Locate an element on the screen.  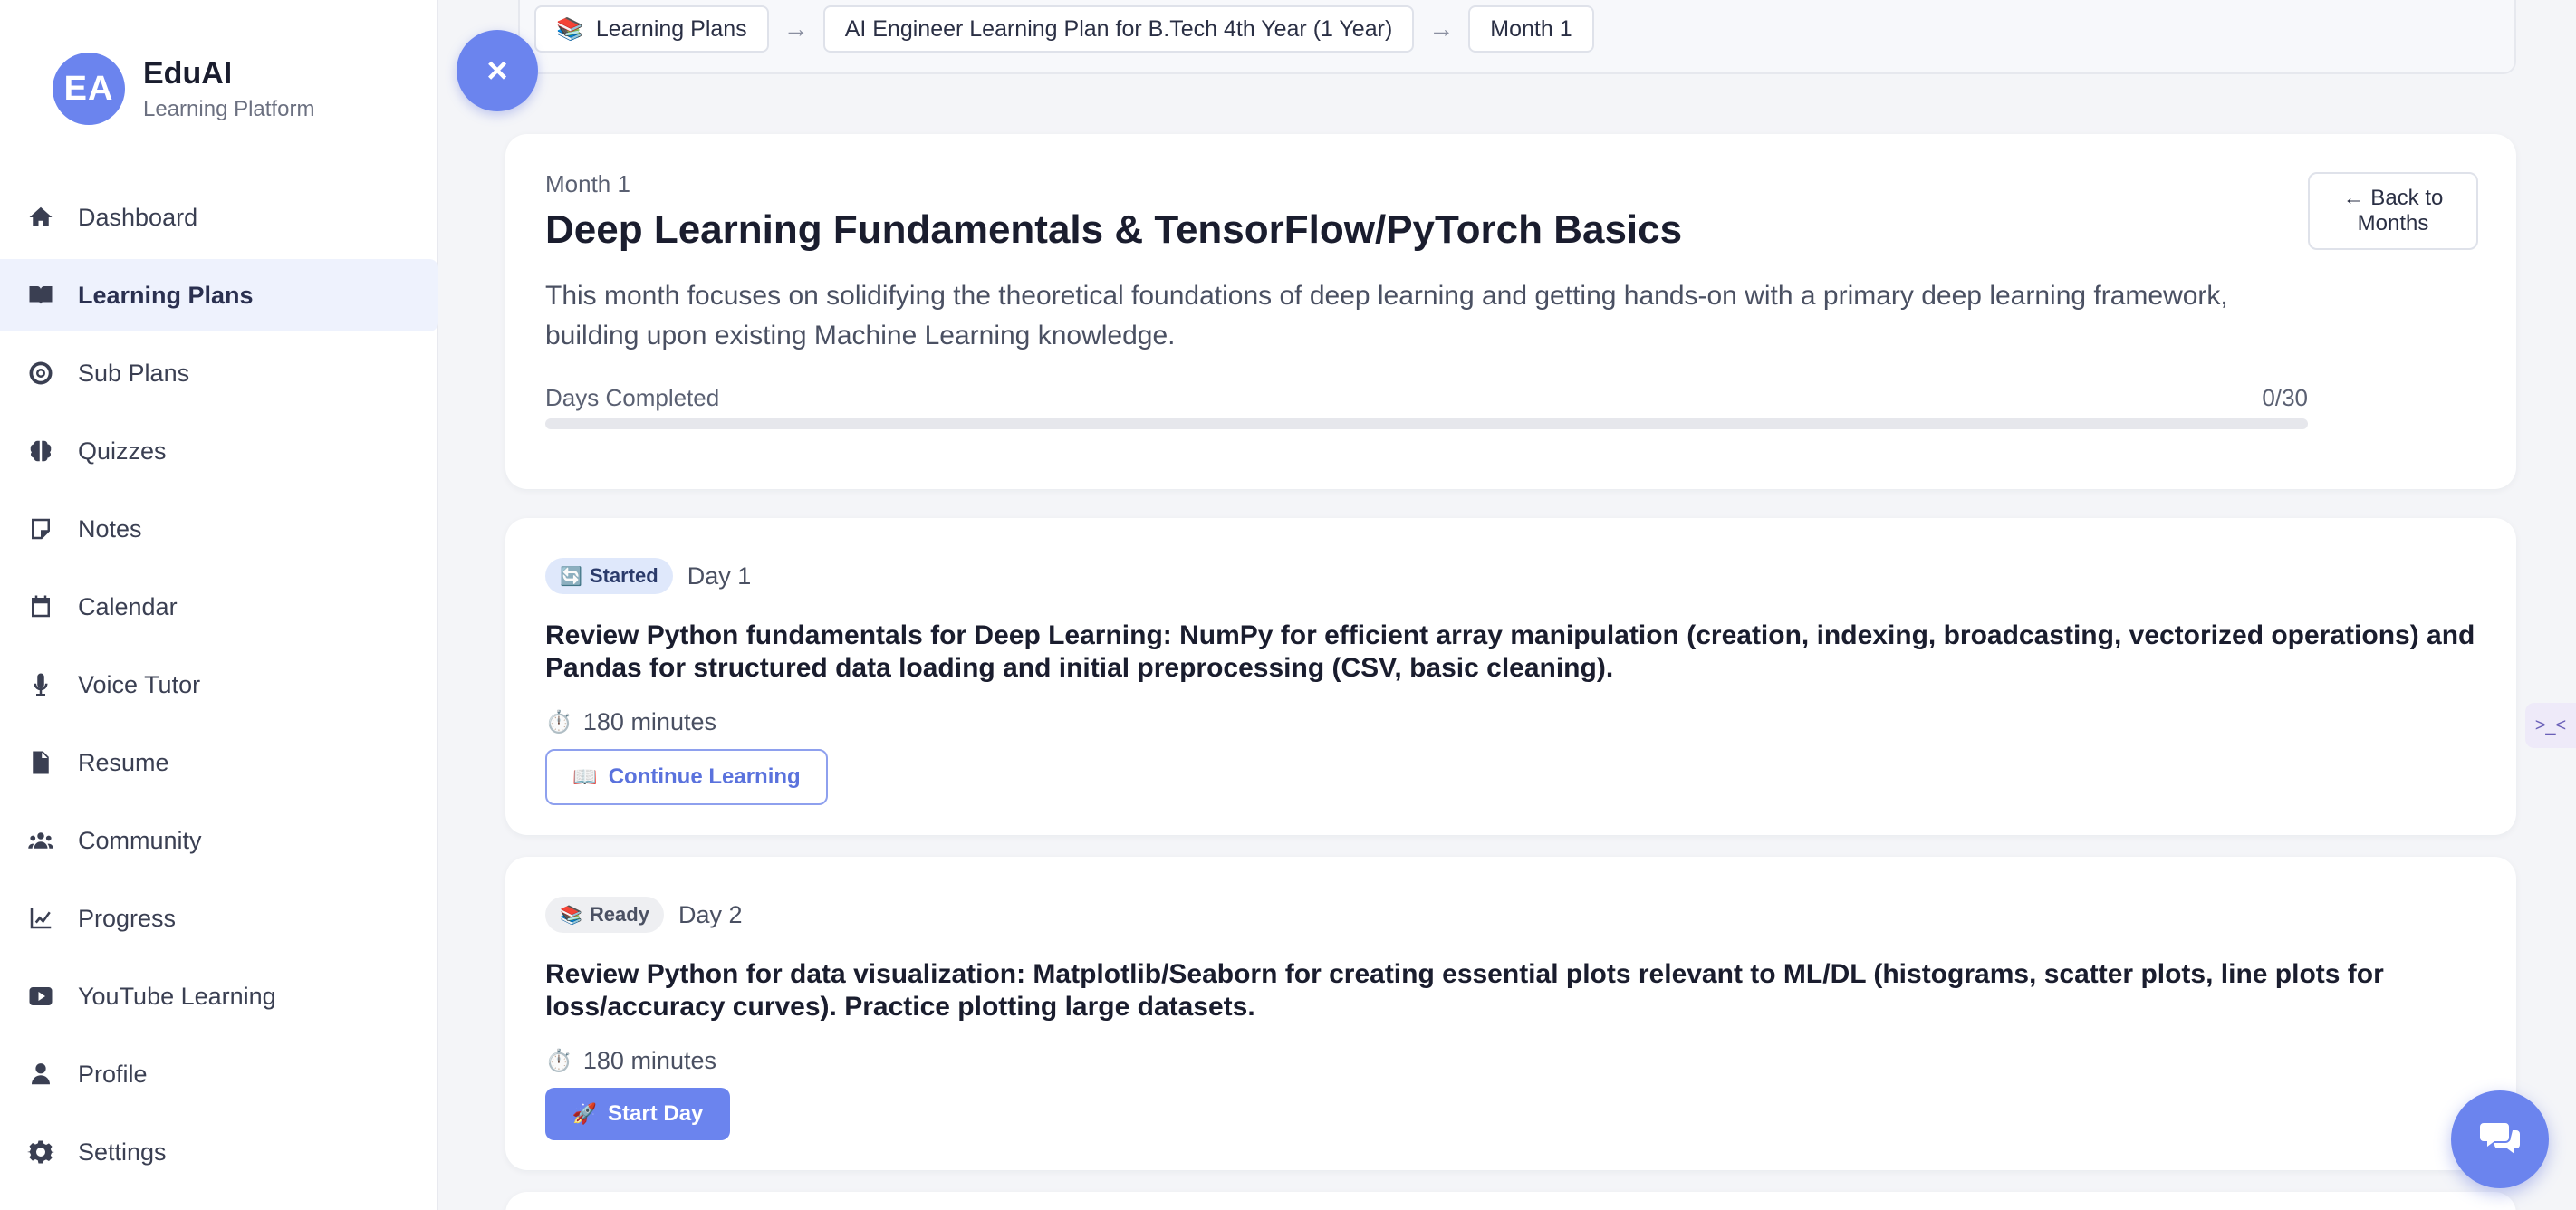
sidebar-item-resume: Resume is located at coordinates (219, 762).